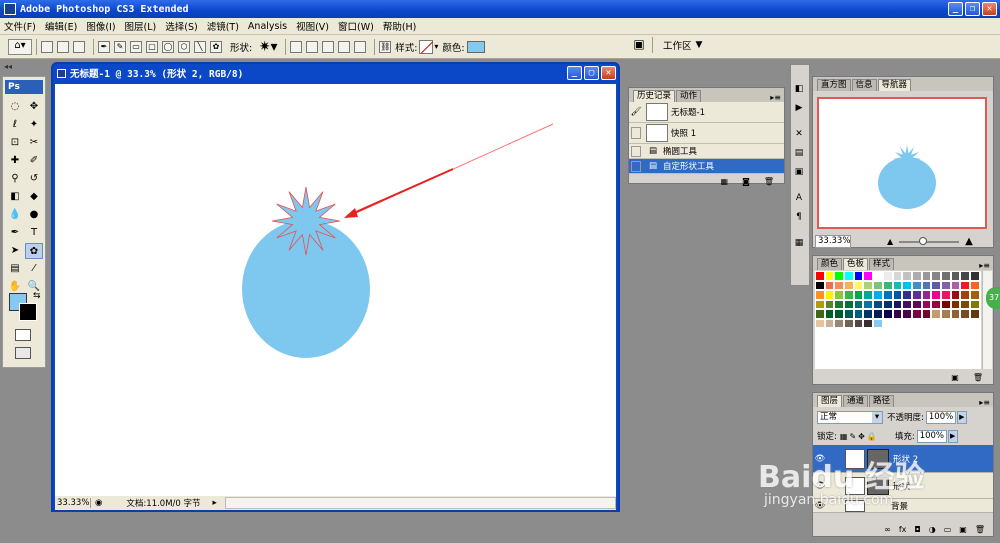  Describe the element at coordinates (63, 46) in the screenshot. I see `paths-mode-button` at that location.